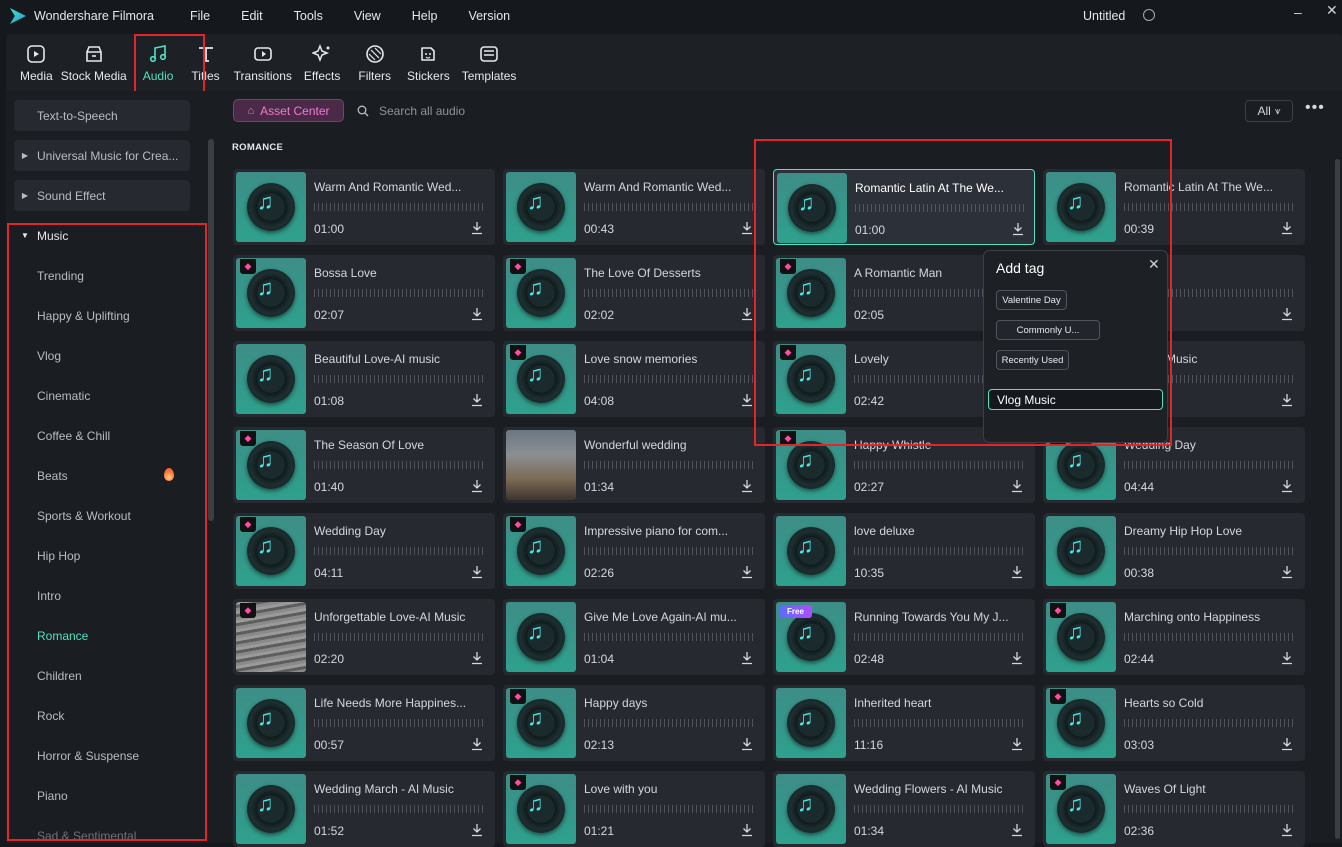 This screenshot has width=1342, height=847. Describe the element at coordinates (364, 293) in the screenshot. I see `audio-card: ♫ ◆ Bossa Love 02:07` at that location.